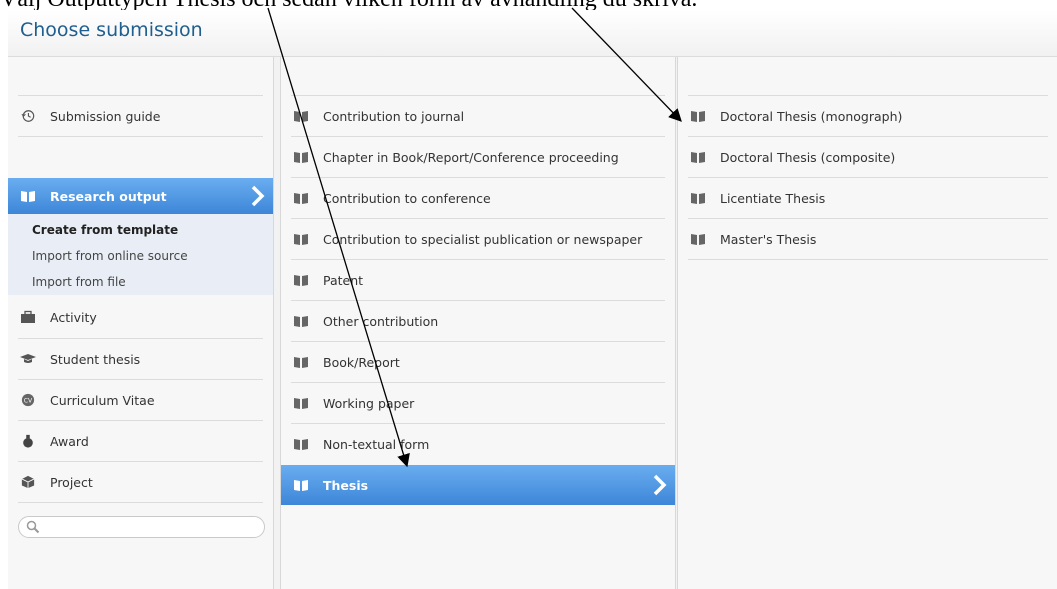 This screenshot has height=589, width=1057. Describe the element at coordinates (478, 320) in the screenshot. I see `output-type-item: Other contribution` at that location.